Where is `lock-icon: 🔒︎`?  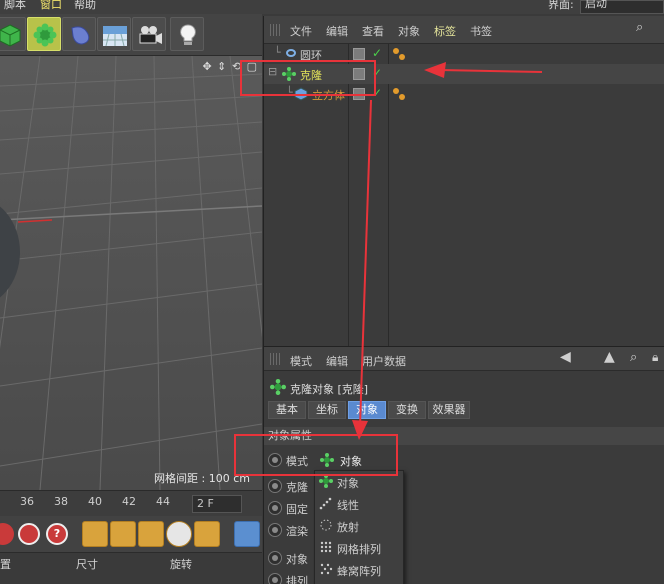
lock-icon: 🔒︎ is located at coordinates (655, 357).